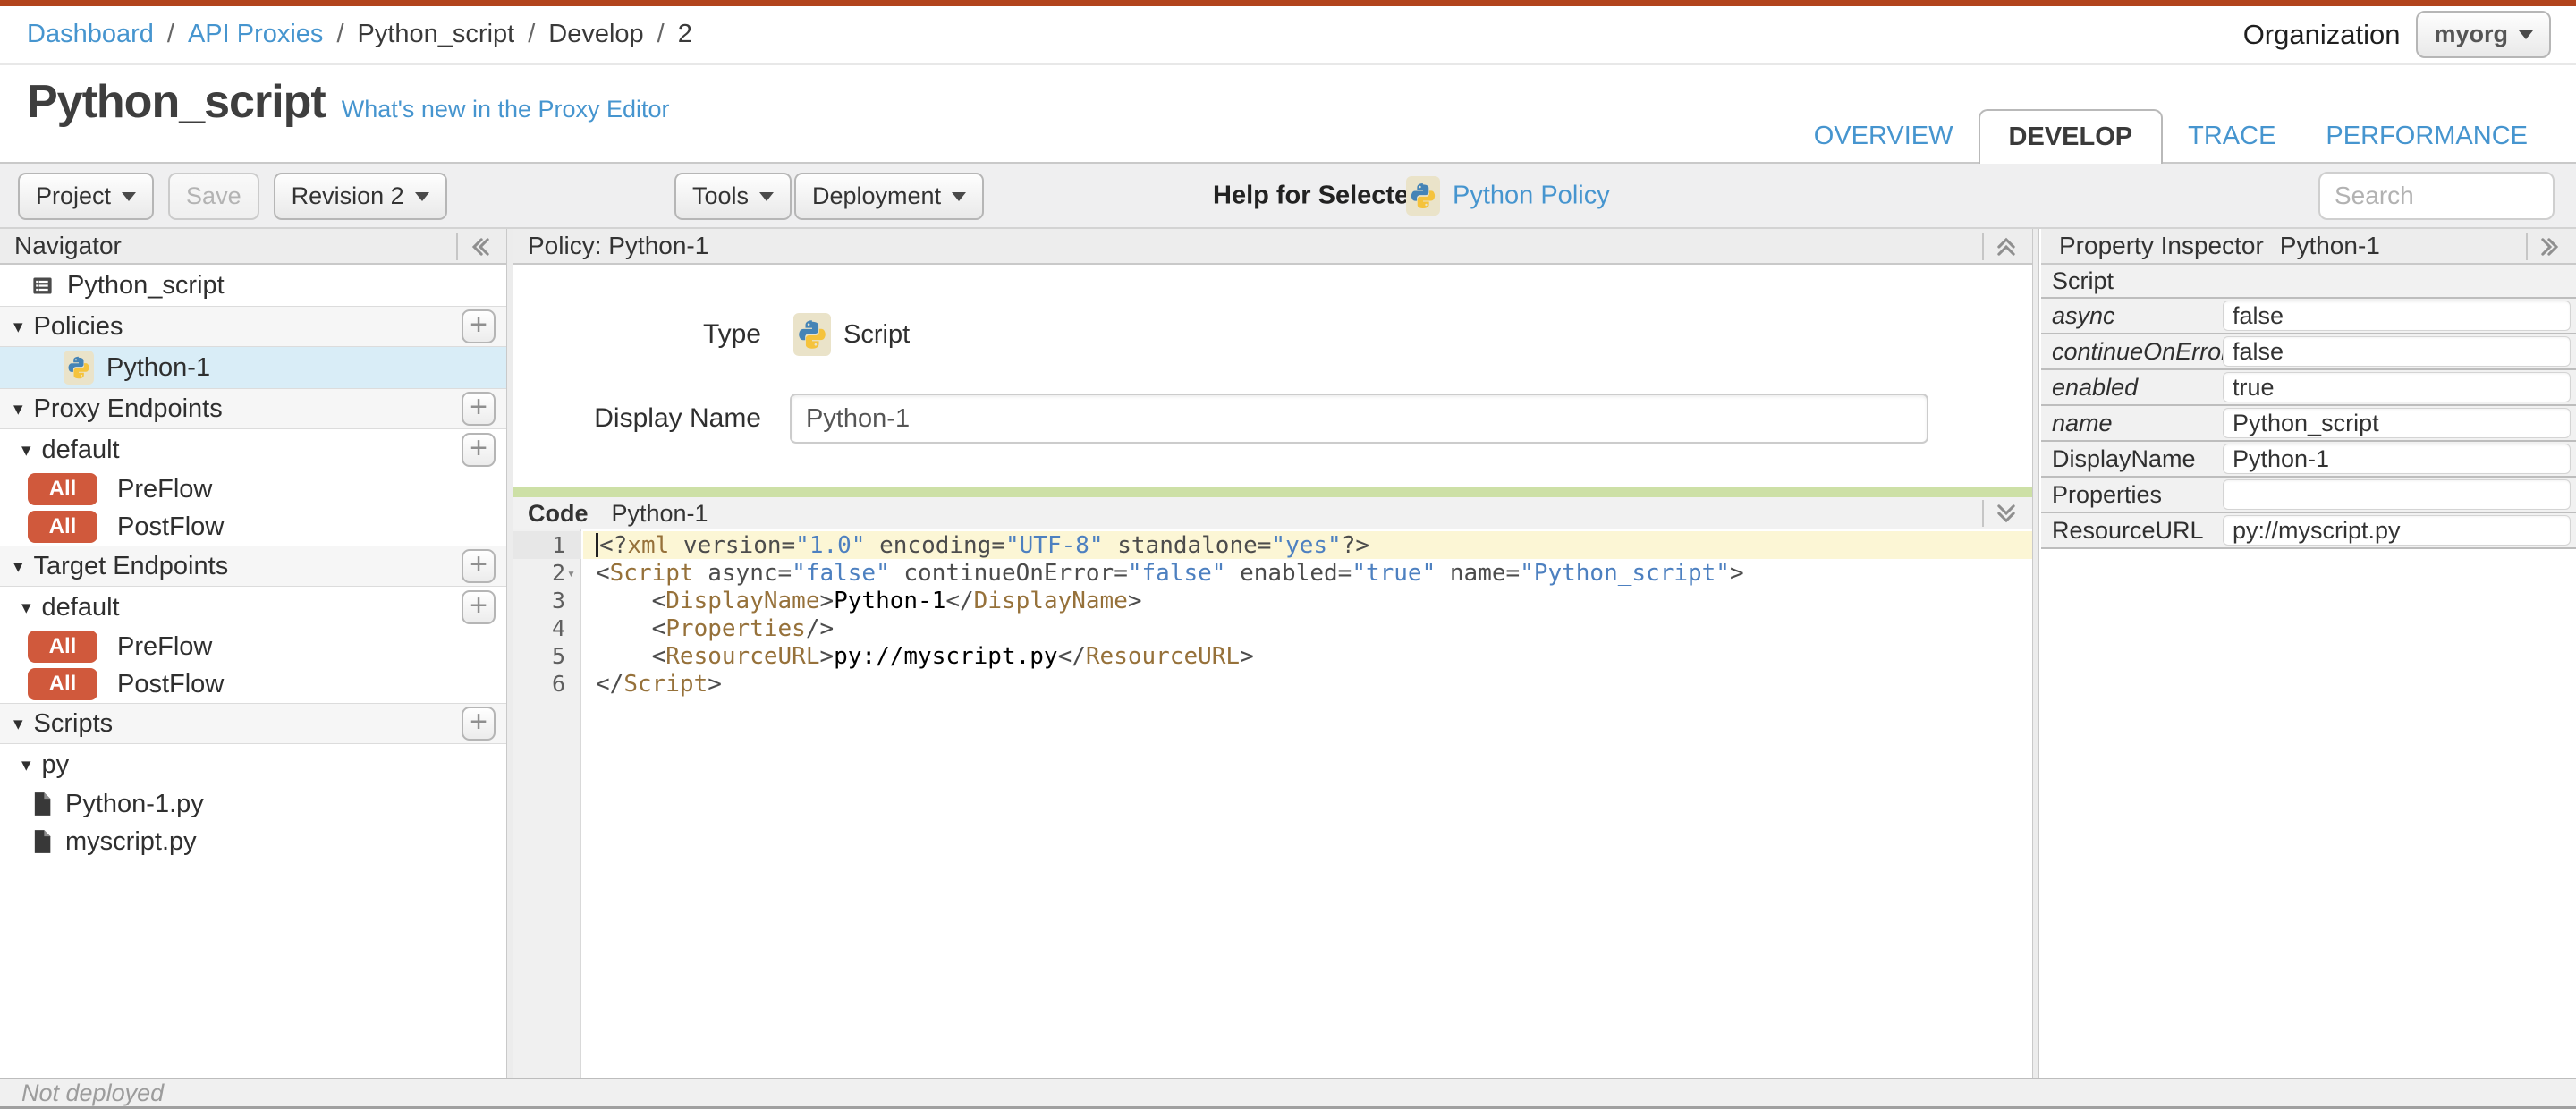 The image size is (2576, 1109). What do you see at coordinates (742, 656) in the screenshot?
I see `code-token: ResourceURL` at bounding box center [742, 656].